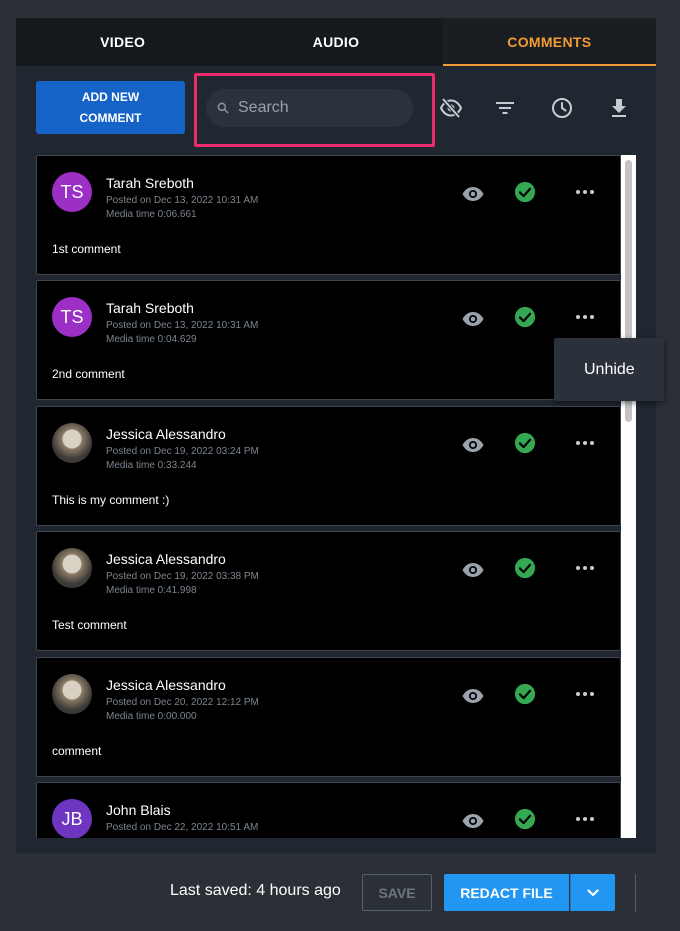 The image size is (680, 931). Describe the element at coordinates (111, 500) in the screenshot. I see `comment-text: This is my comment :)` at that location.